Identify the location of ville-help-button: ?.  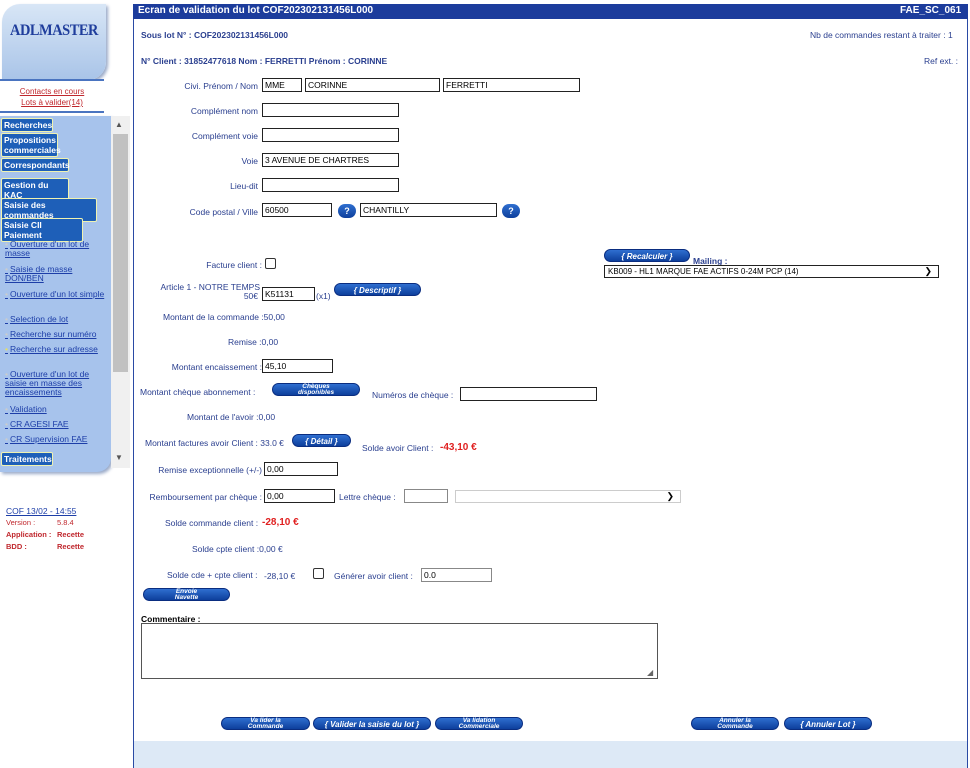
(511, 211).